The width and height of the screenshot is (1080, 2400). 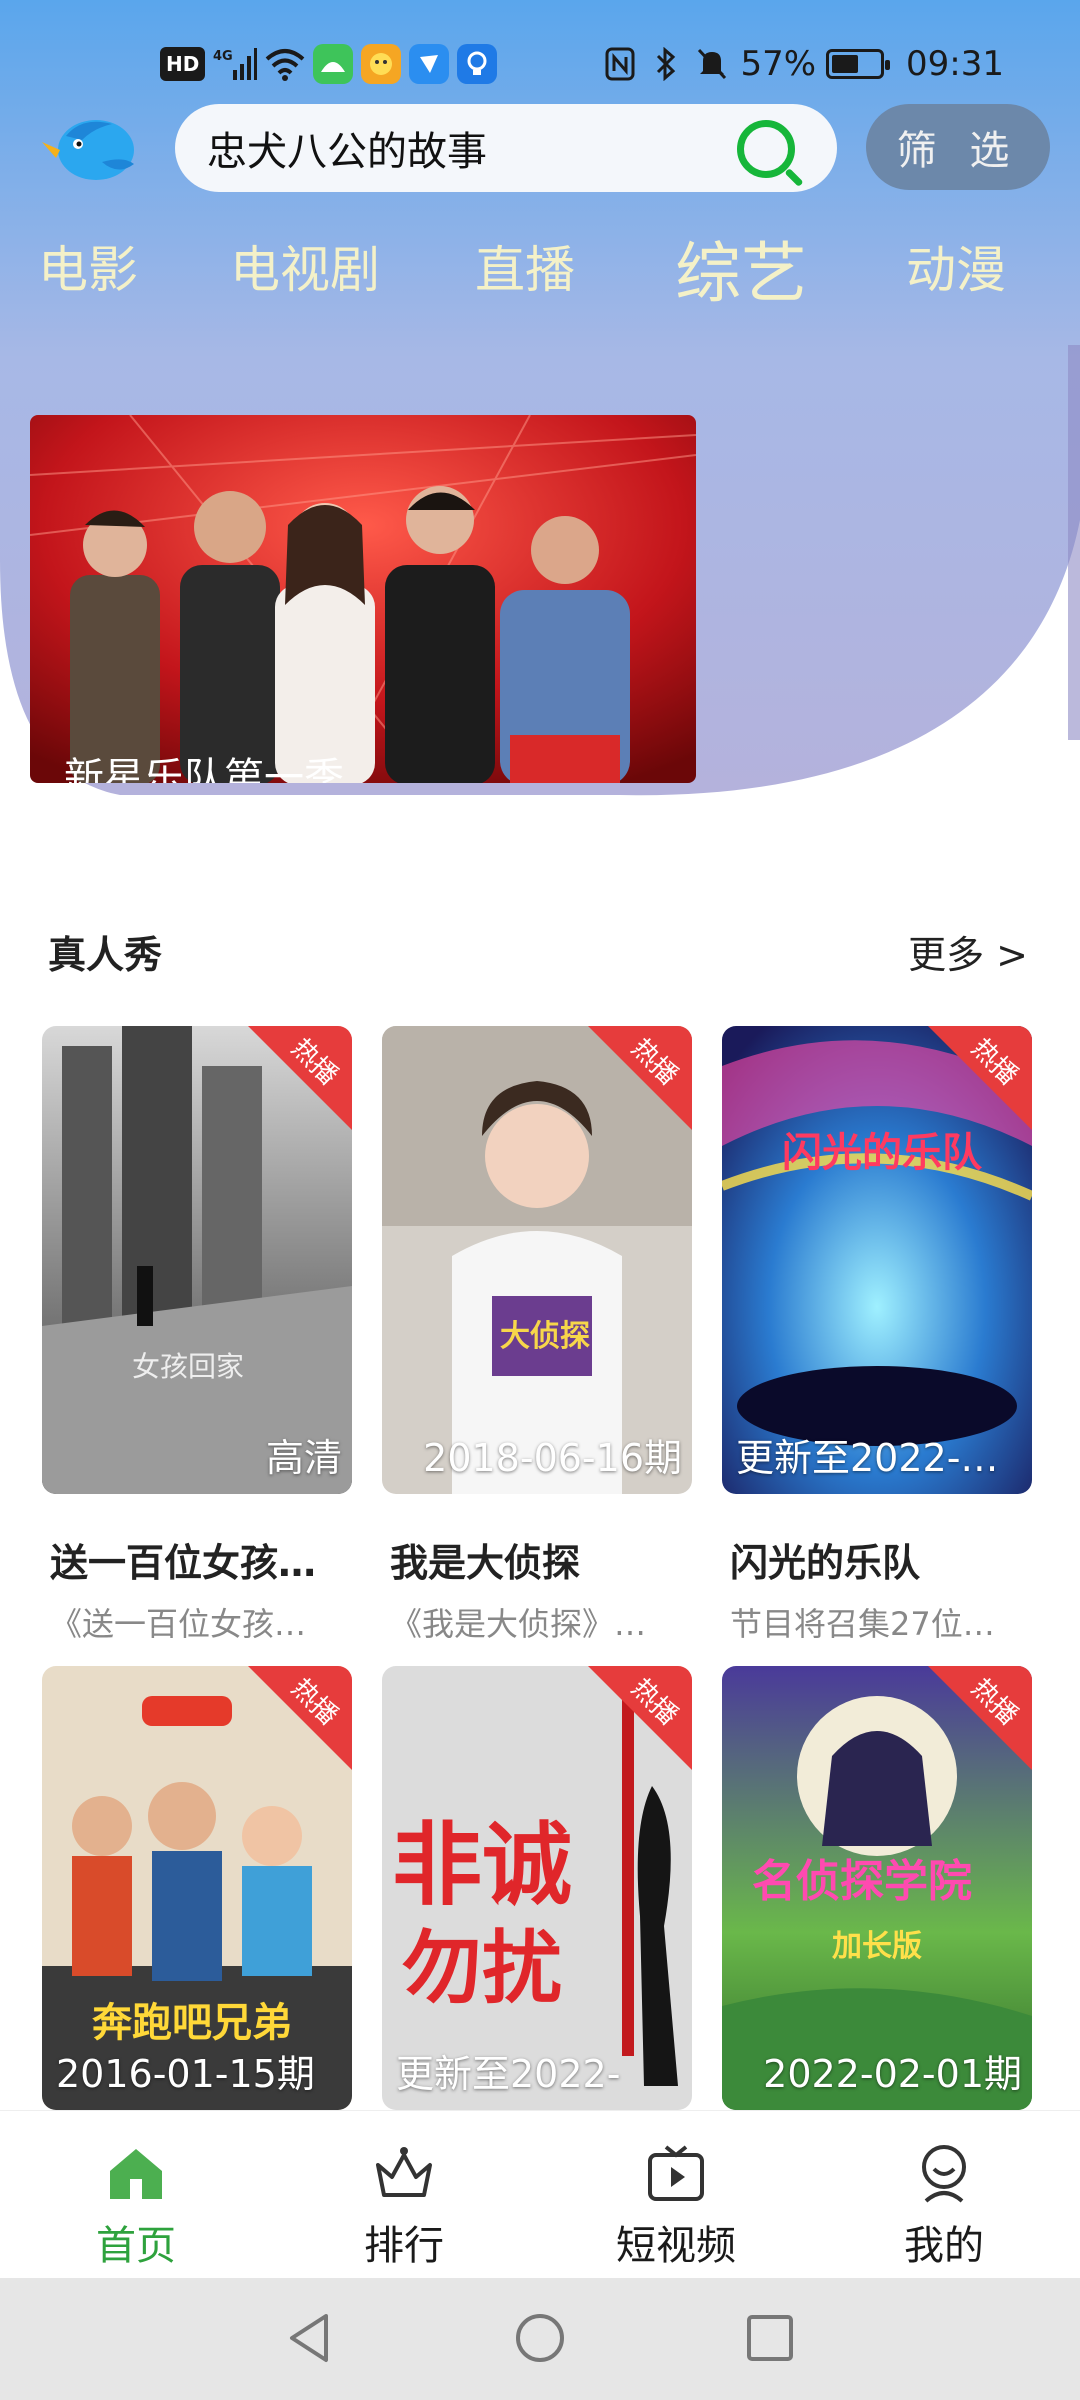 What do you see at coordinates (188, 1366) in the screenshot?
I see `svg-text: 女孩回家` at bounding box center [188, 1366].